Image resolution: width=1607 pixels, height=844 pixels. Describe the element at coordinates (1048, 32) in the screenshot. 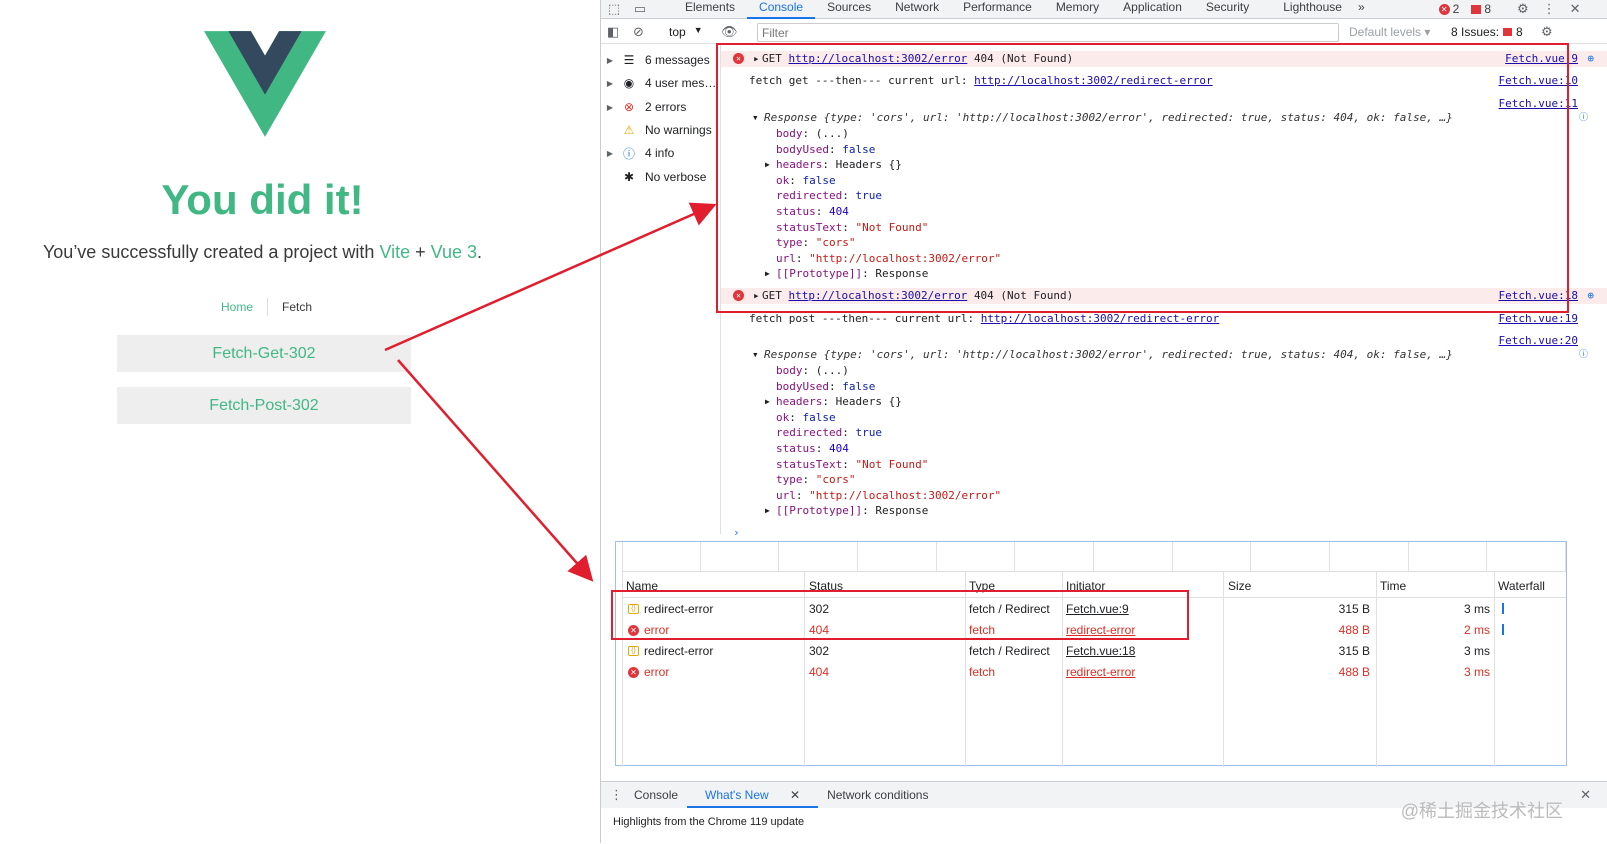

I see `console-filter-input` at that location.